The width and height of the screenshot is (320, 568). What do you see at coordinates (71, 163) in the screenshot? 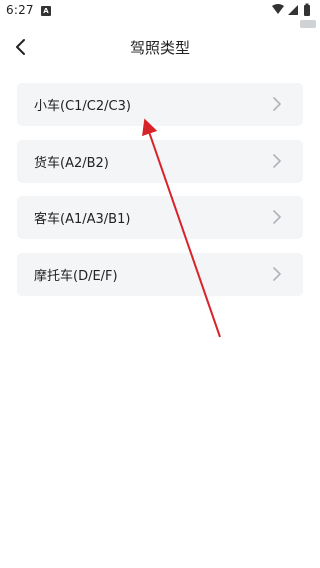
I see `list-item-label: 货车(A2/B2)` at bounding box center [71, 163].